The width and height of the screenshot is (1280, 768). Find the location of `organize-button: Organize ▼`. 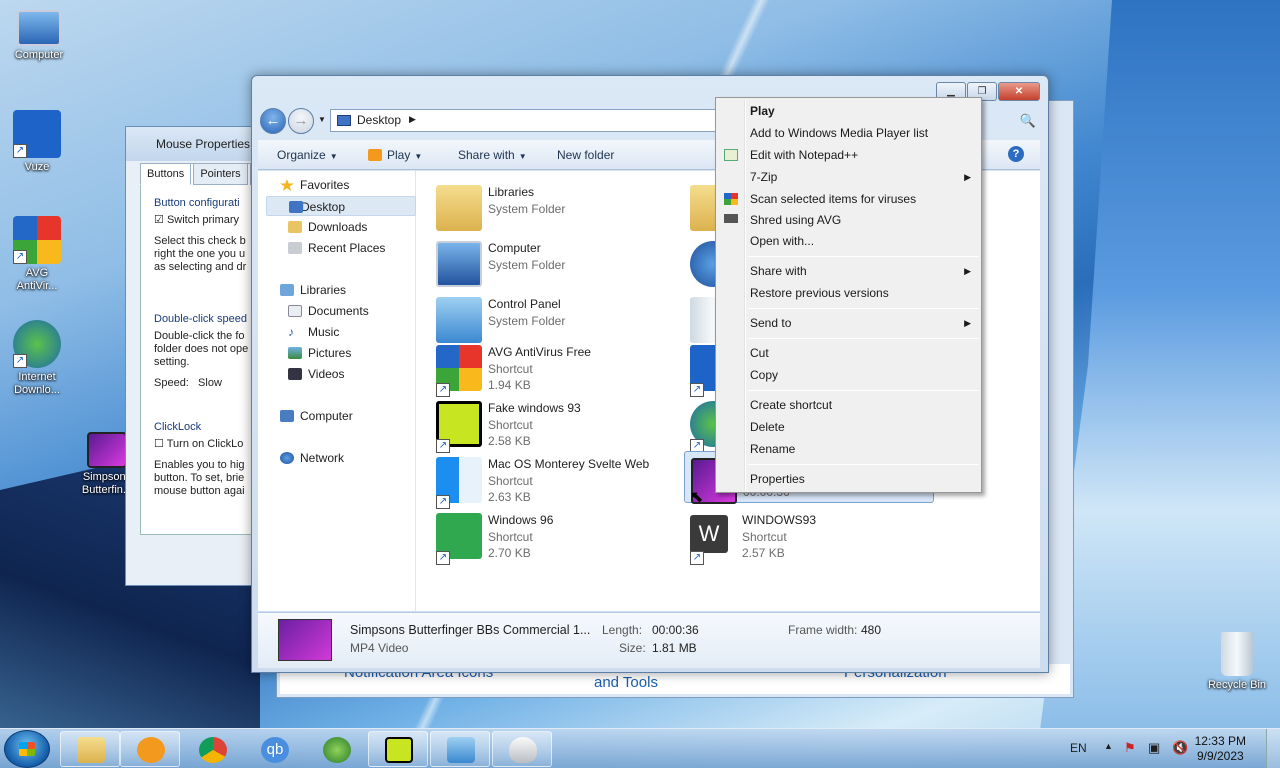

organize-button: Organize ▼ is located at coordinates (307, 155).